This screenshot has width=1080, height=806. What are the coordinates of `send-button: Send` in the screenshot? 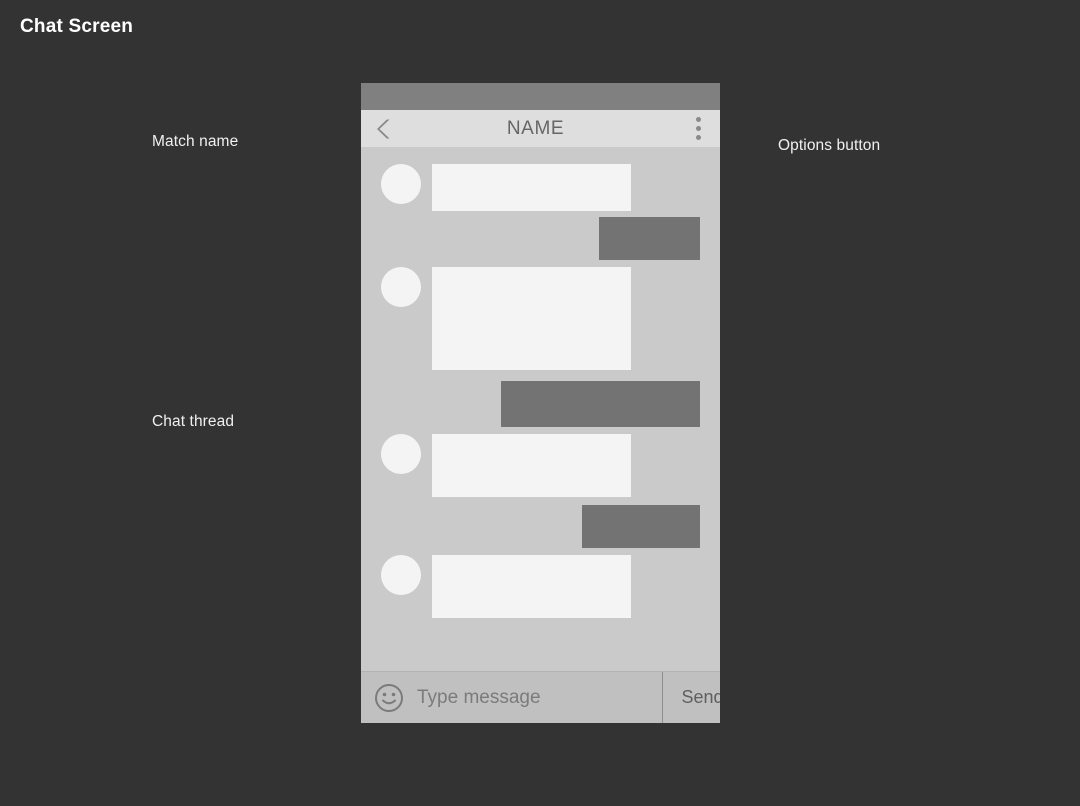 It's located at (691, 697).